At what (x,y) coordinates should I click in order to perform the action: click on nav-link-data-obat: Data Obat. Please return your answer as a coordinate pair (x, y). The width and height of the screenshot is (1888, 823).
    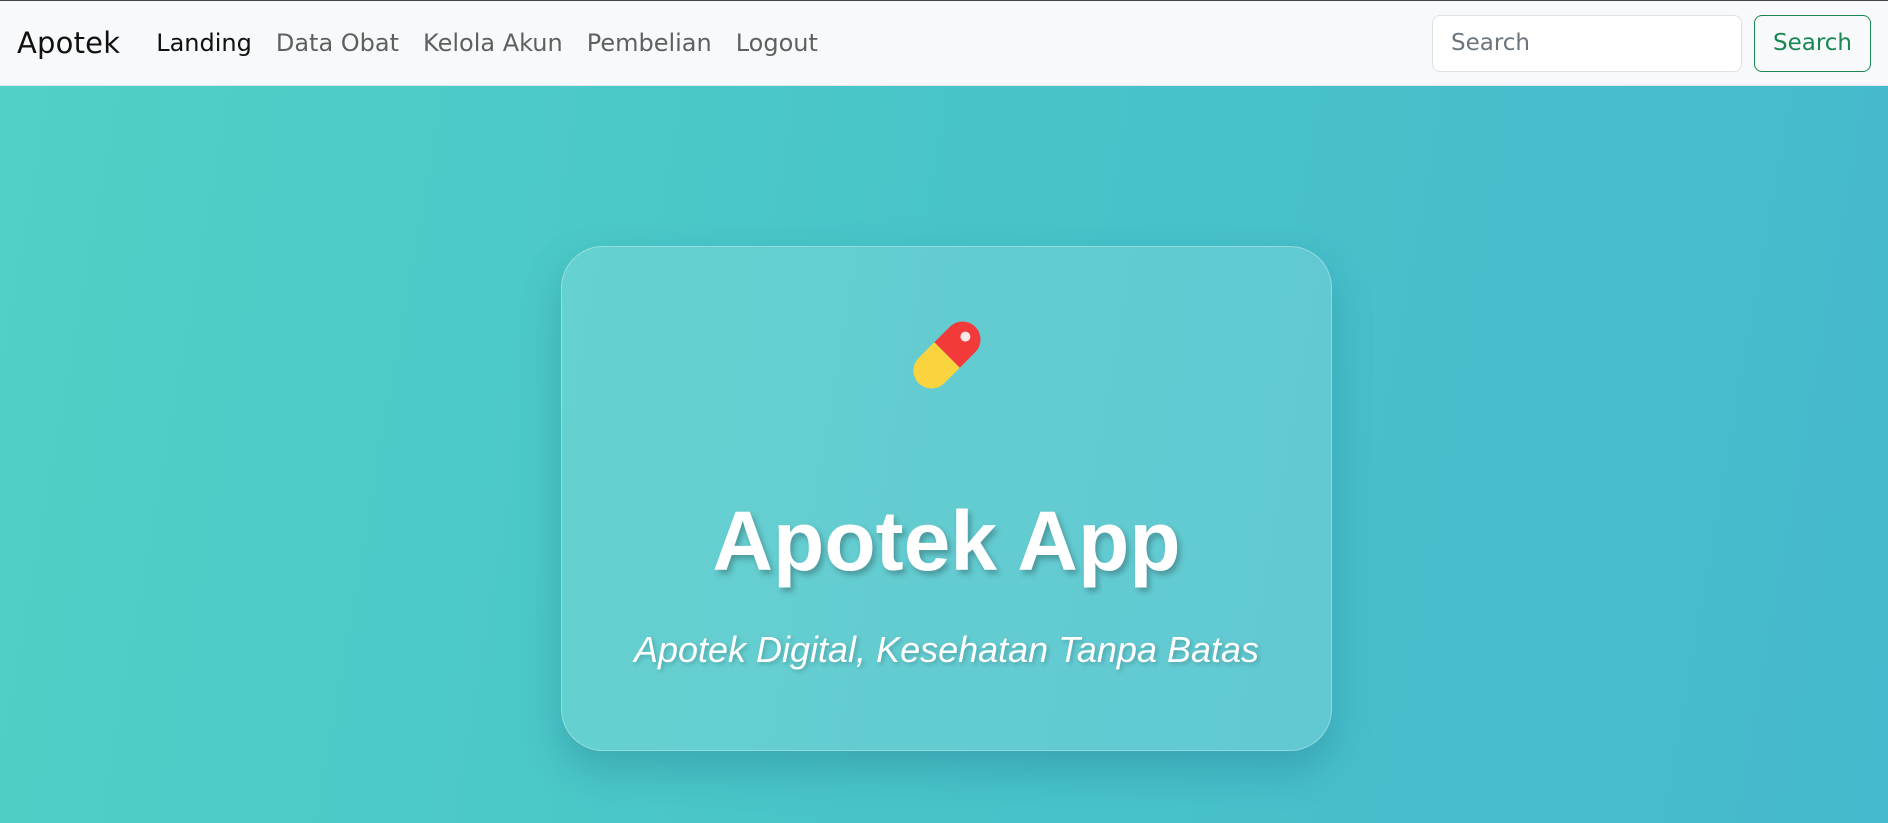
    Looking at the image, I should click on (337, 43).